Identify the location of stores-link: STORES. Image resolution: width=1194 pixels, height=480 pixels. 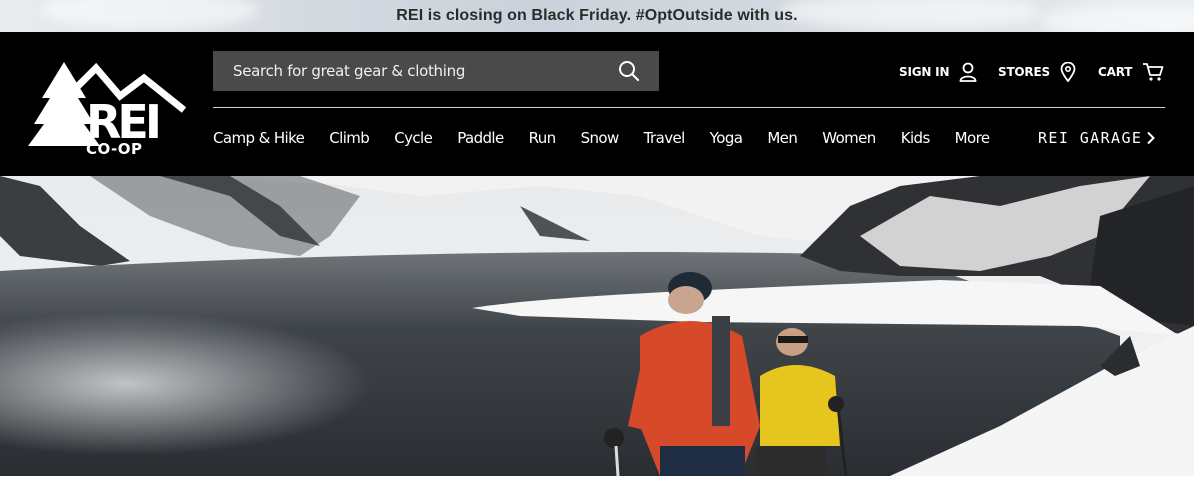
(1037, 72).